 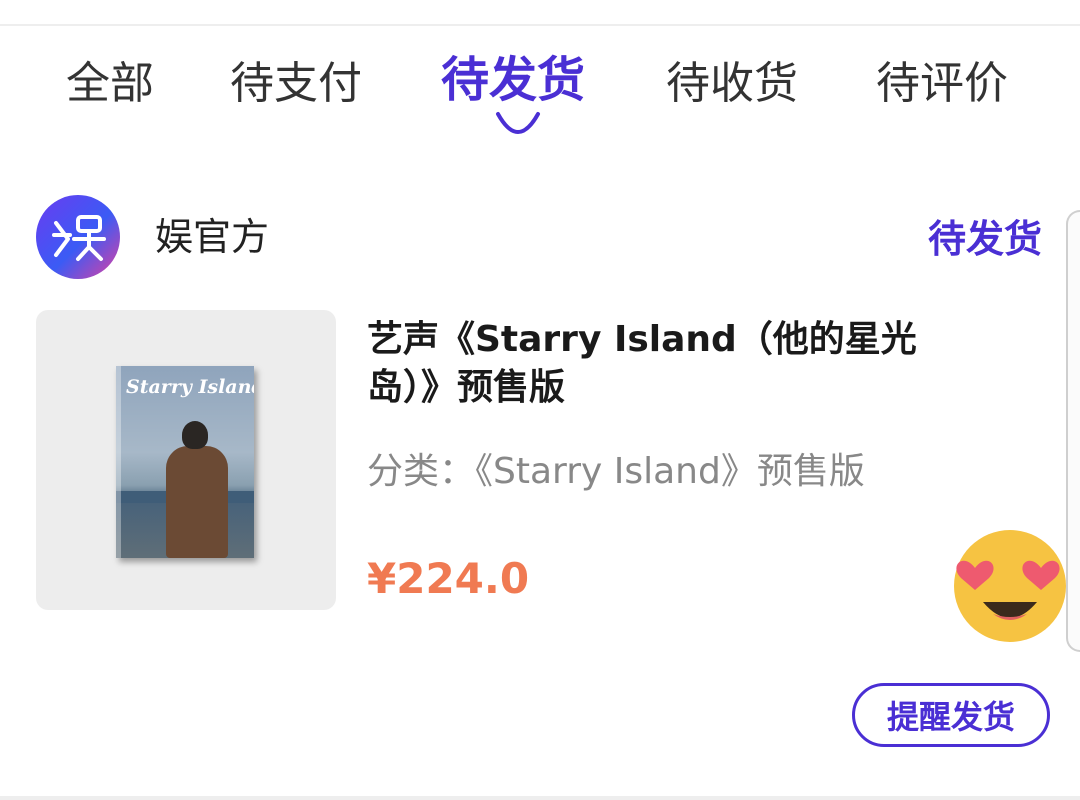 What do you see at coordinates (513, 80) in the screenshot?
I see `tab-pending-shipment: 待发货` at bounding box center [513, 80].